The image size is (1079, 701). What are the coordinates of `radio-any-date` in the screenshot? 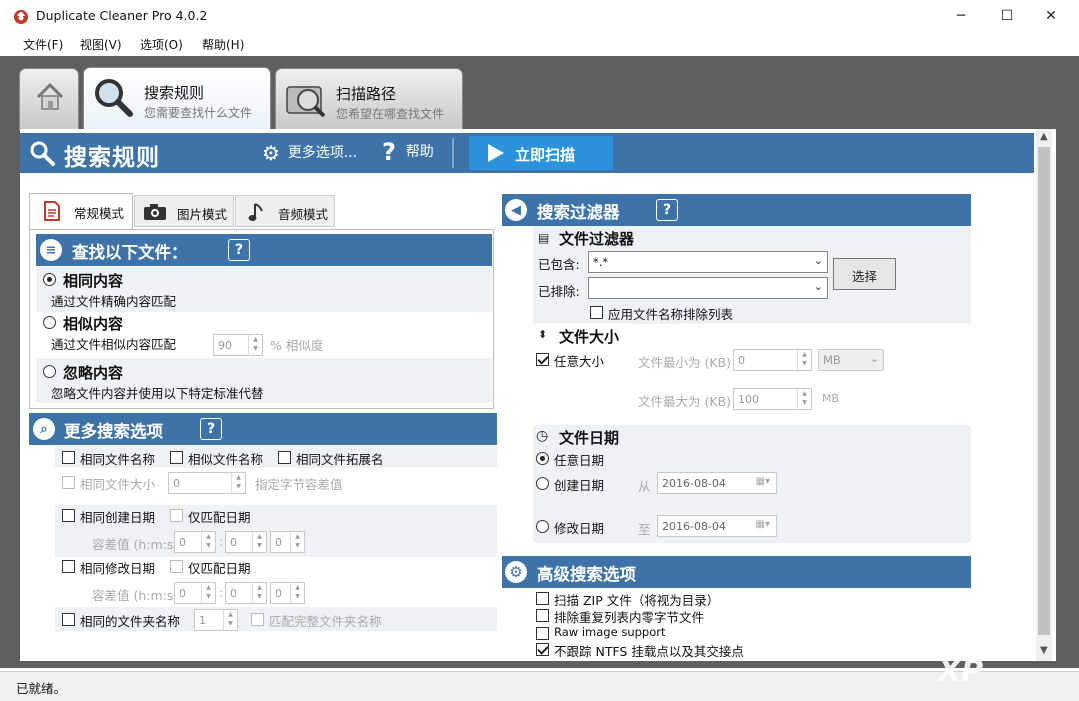 It's located at (542, 458).